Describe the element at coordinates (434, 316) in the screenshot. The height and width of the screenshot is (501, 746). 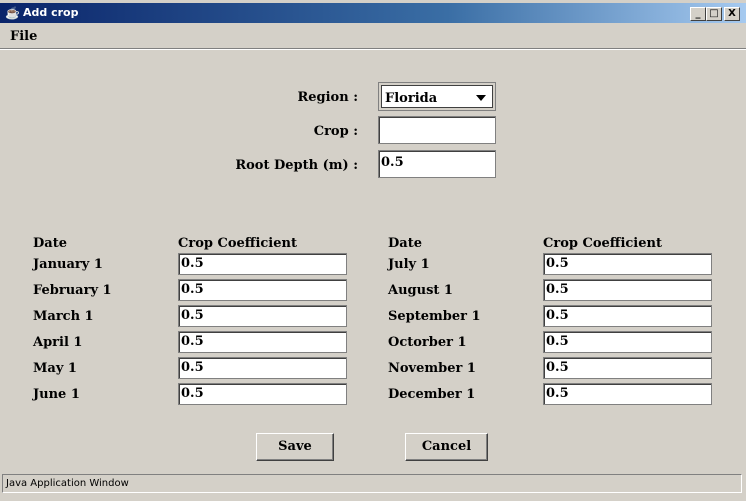
I see `month-label-september: September 1` at that location.